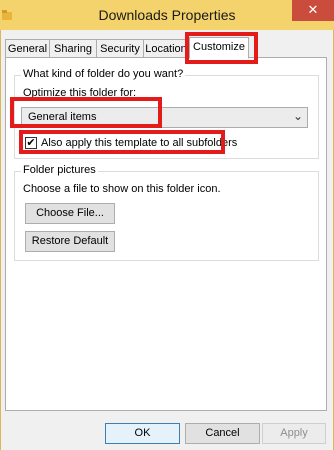  I want to click on highlight-box-select, so click(86, 112).